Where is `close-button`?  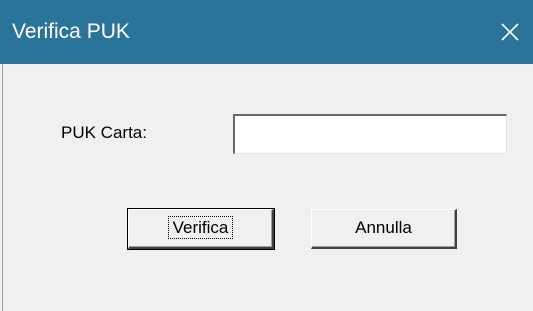 close-button is located at coordinates (510, 32).